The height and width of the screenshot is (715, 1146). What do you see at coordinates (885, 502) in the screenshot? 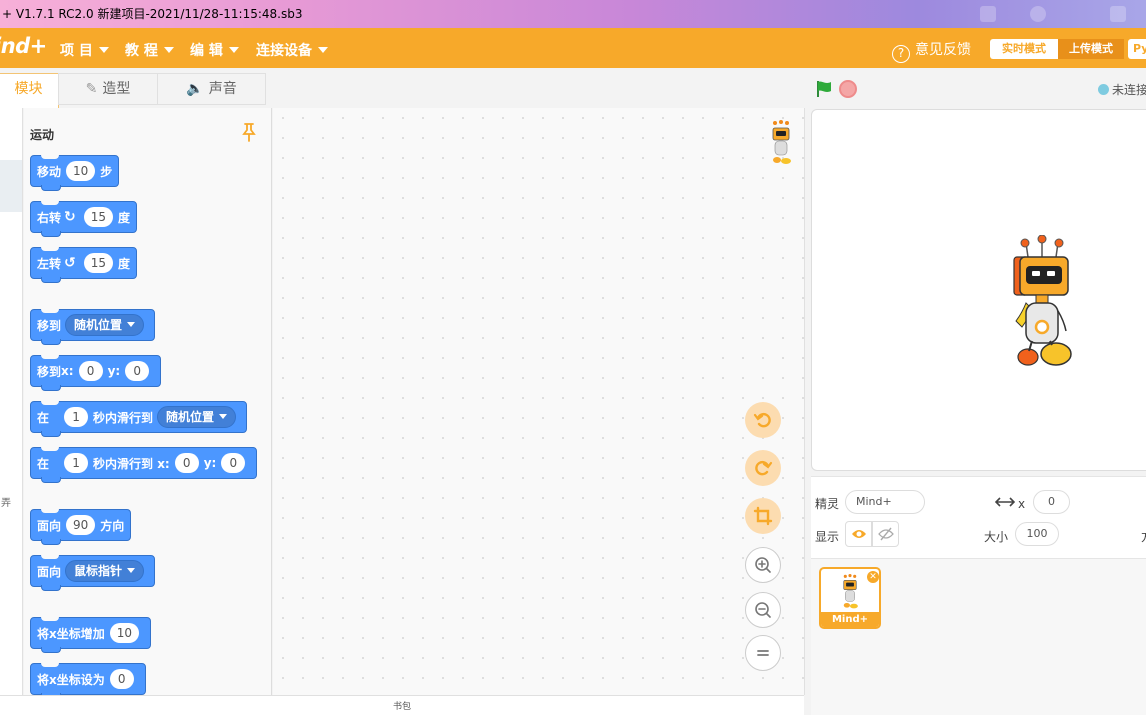
I see `sprite-name-input: Mind+` at bounding box center [885, 502].